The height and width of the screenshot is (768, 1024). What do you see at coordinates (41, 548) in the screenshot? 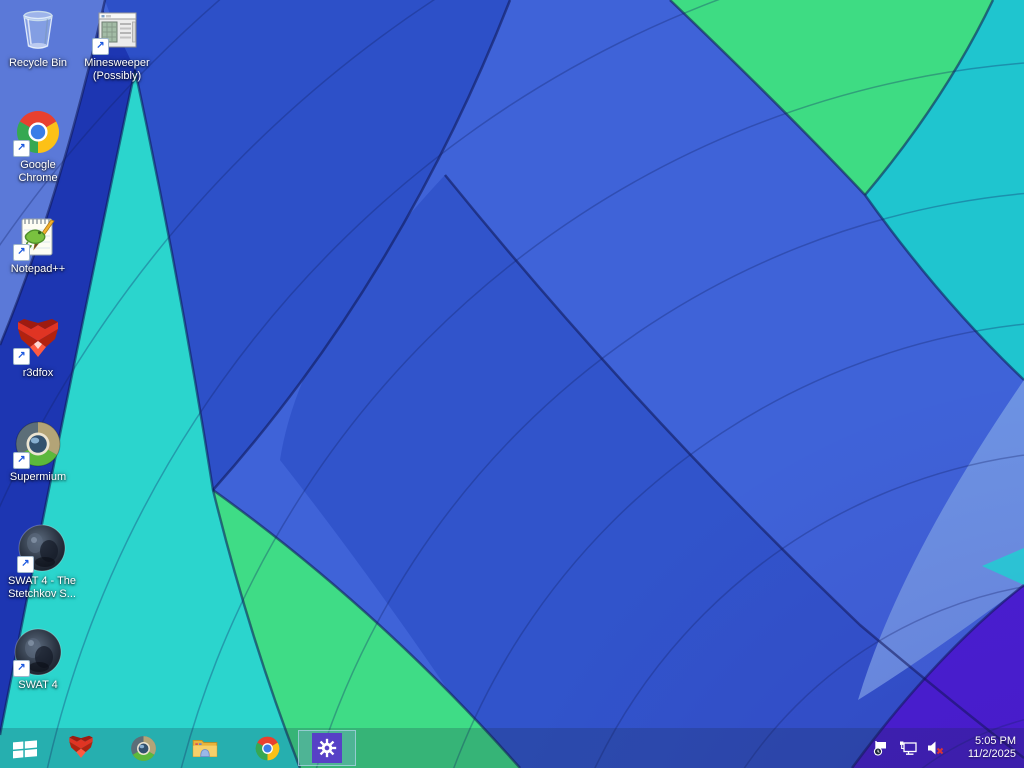
I see `swat4-stetchkov-icon: ↗` at bounding box center [41, 548].